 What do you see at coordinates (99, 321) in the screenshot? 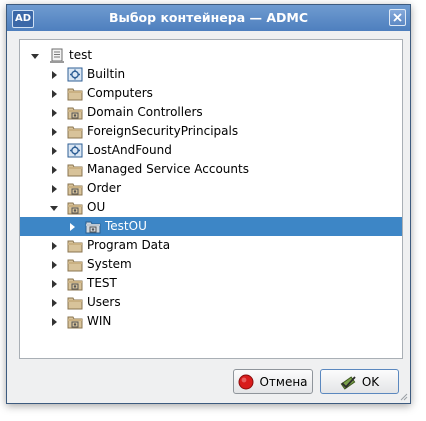
I see `tree-item-label: WIN` at bounding box center [99, 321].